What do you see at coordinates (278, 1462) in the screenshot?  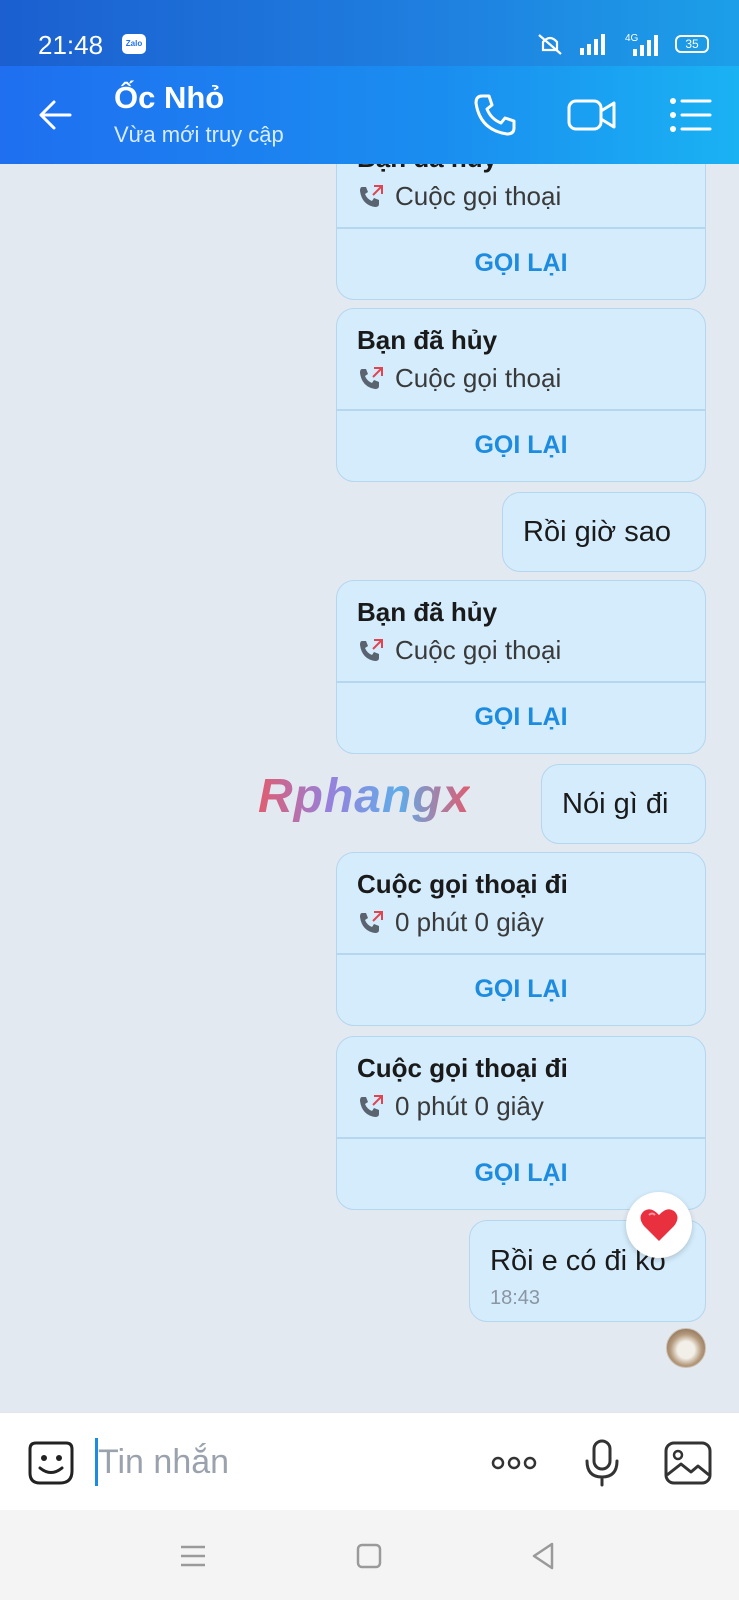 I see `message-input` at bounding box center [278, 1462].